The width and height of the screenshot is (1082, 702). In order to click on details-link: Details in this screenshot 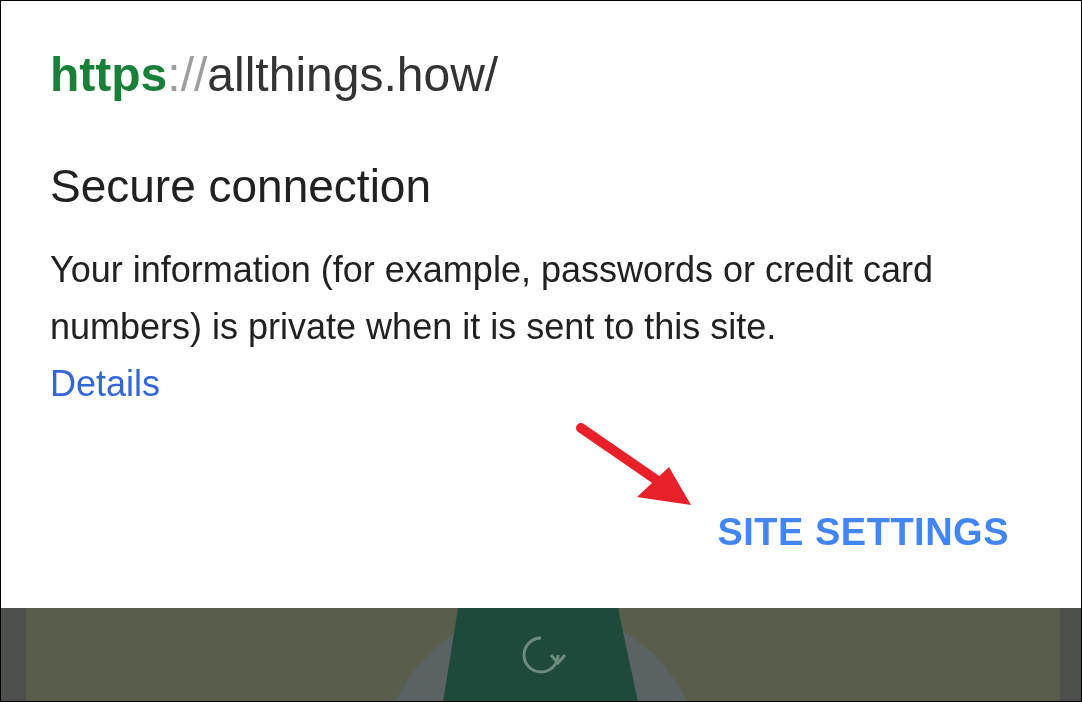, I will do `click(105, 383)`.